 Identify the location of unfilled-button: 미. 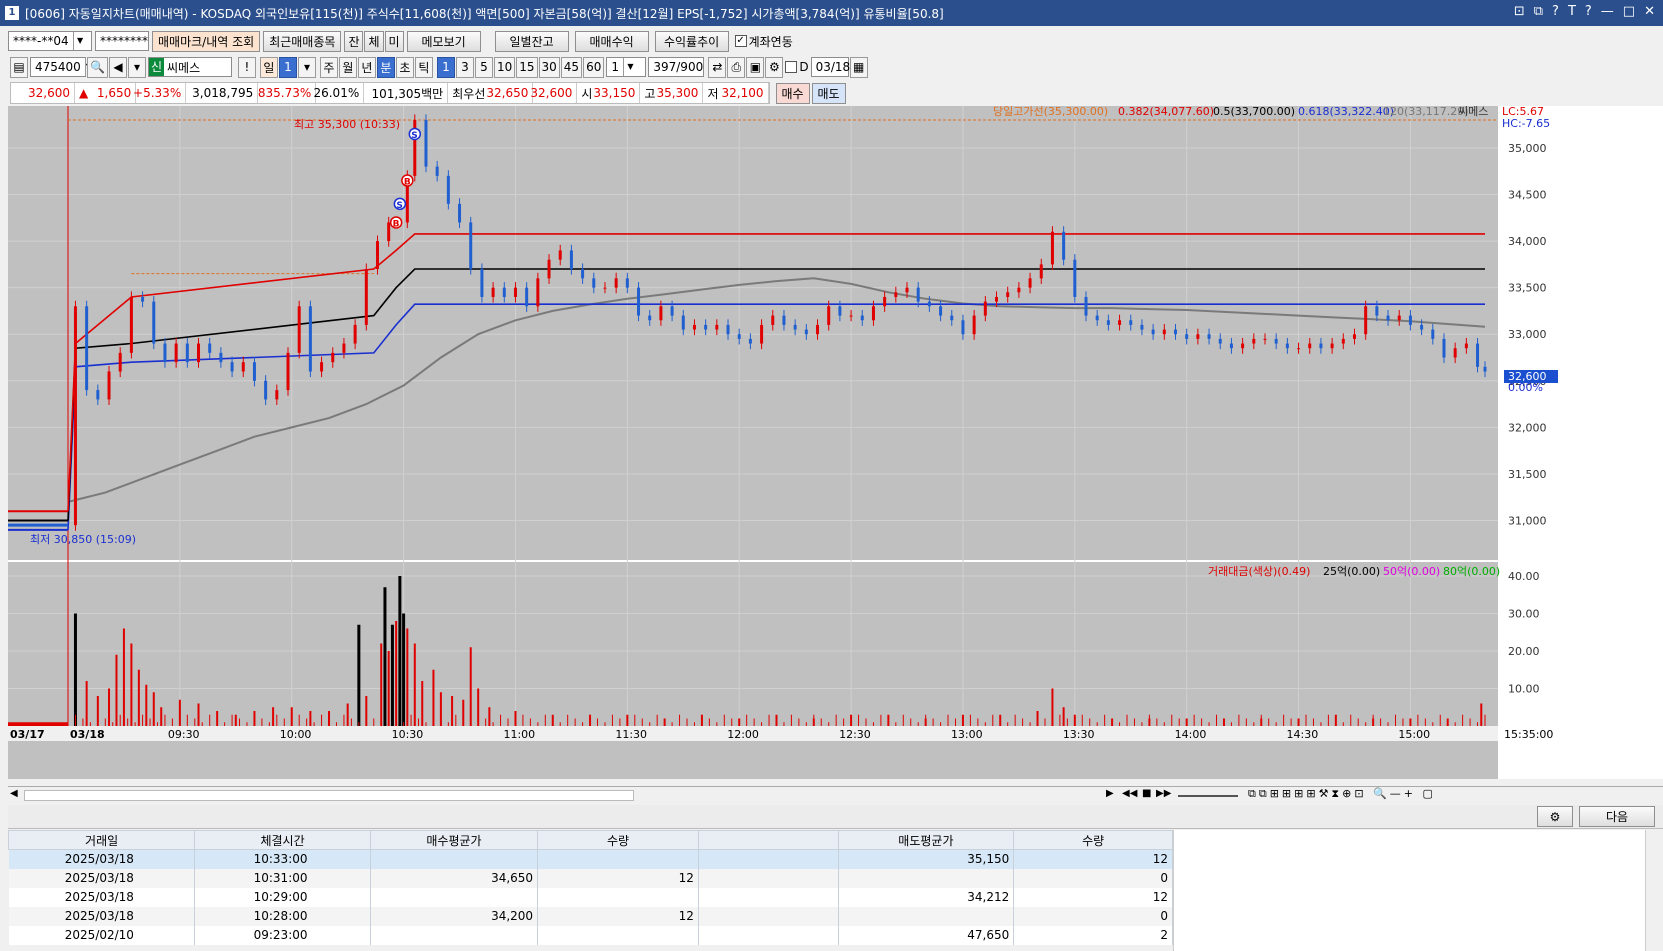
(394, 41).